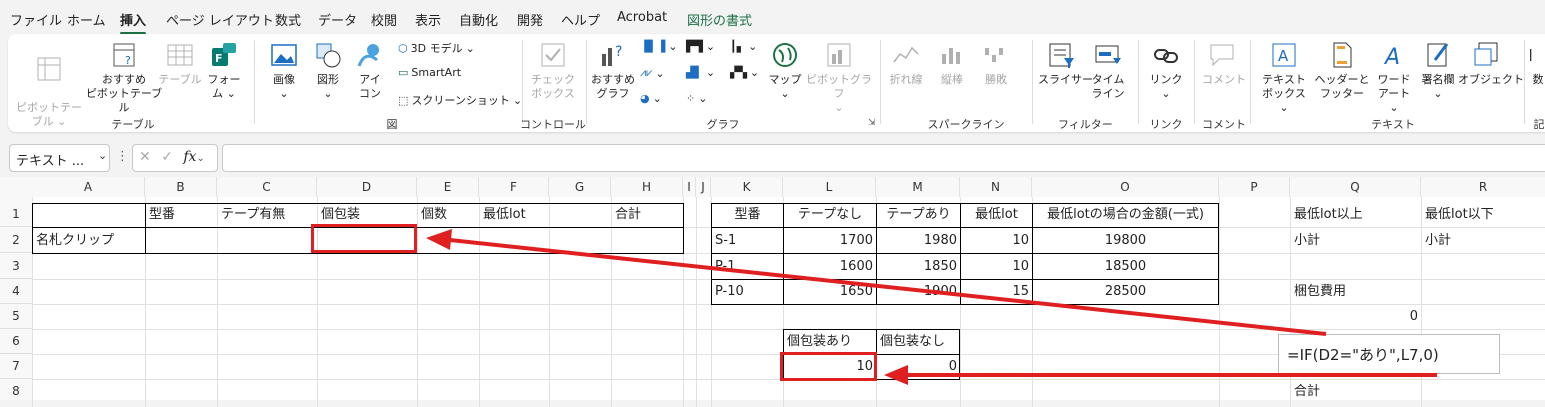 The image size is (1545, 407). I want to click on arrow-to-D2, so click(888, 287).